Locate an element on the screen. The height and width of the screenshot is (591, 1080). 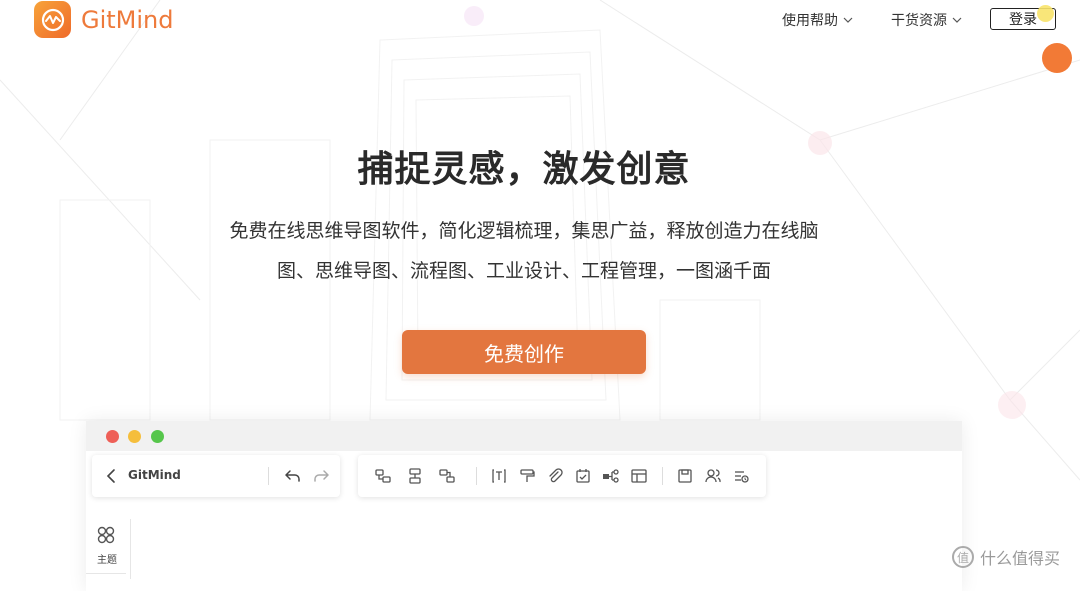
toolbar-left-panel: GitMind is located at coordinates (216, 476).